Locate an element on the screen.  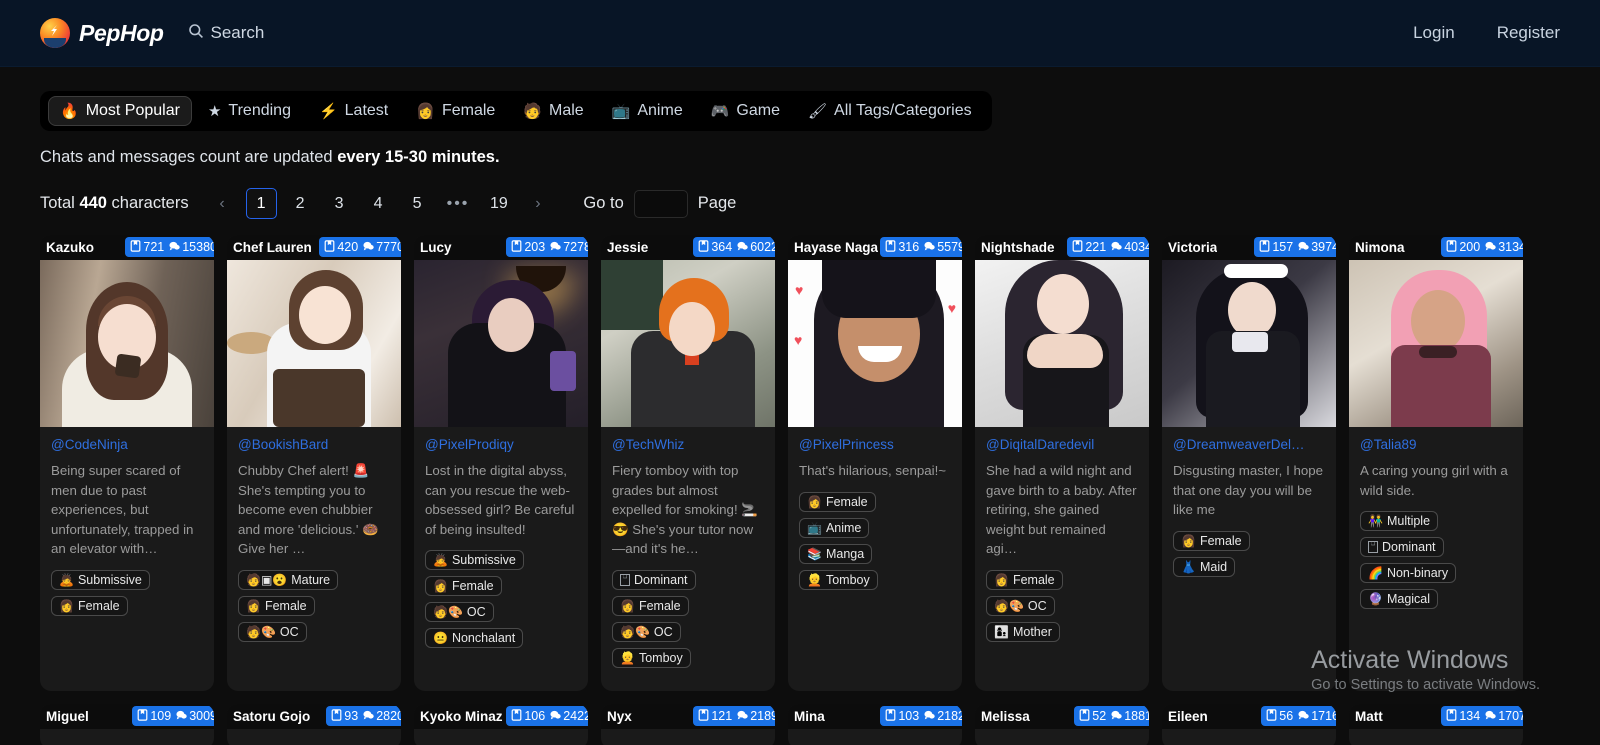
tab-latest: ⚡ Latest is located at coordinates (353, 111).